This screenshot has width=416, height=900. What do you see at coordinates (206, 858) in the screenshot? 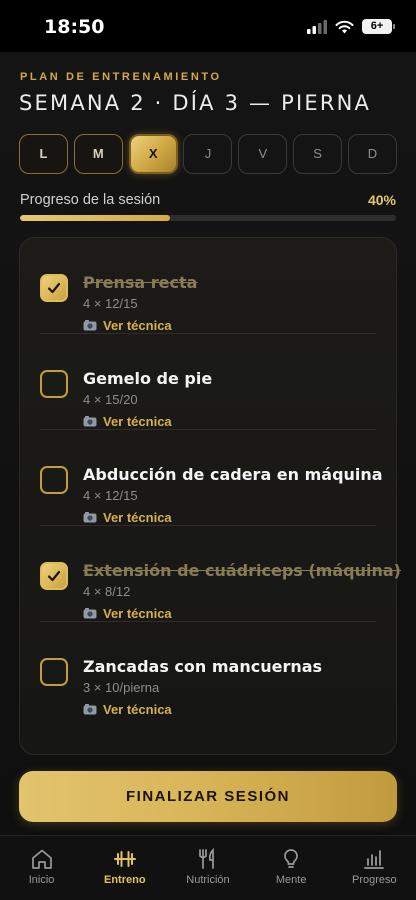
I see `fork-knife-icon` at bounding box center [206, 858].